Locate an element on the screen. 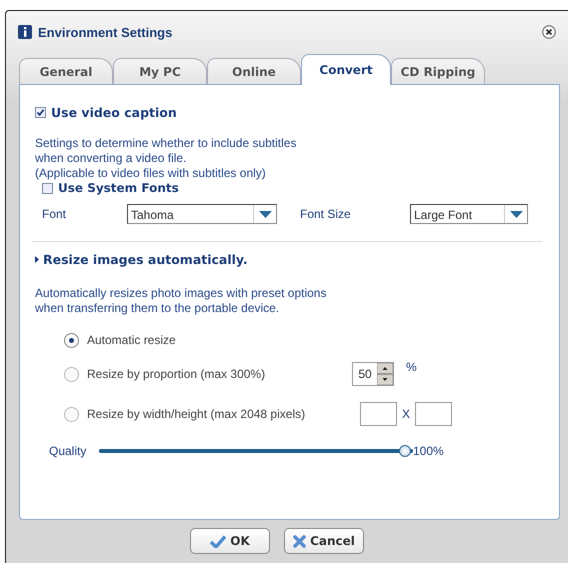 The height and width of the screenshot is (563, 568). tab: Convert is located at coordinates (346, 69).